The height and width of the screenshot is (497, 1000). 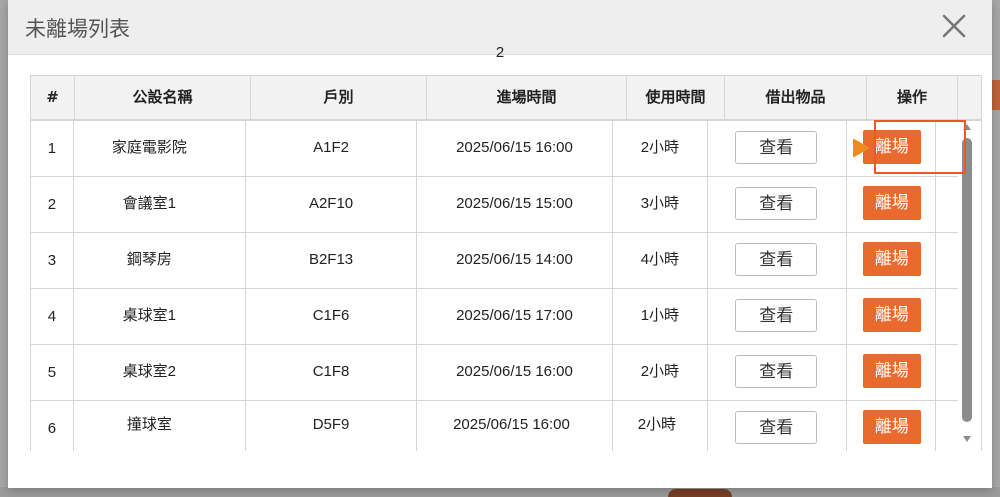 I want to click on modal-title: 未離場列表, so click(x=77, y=29).